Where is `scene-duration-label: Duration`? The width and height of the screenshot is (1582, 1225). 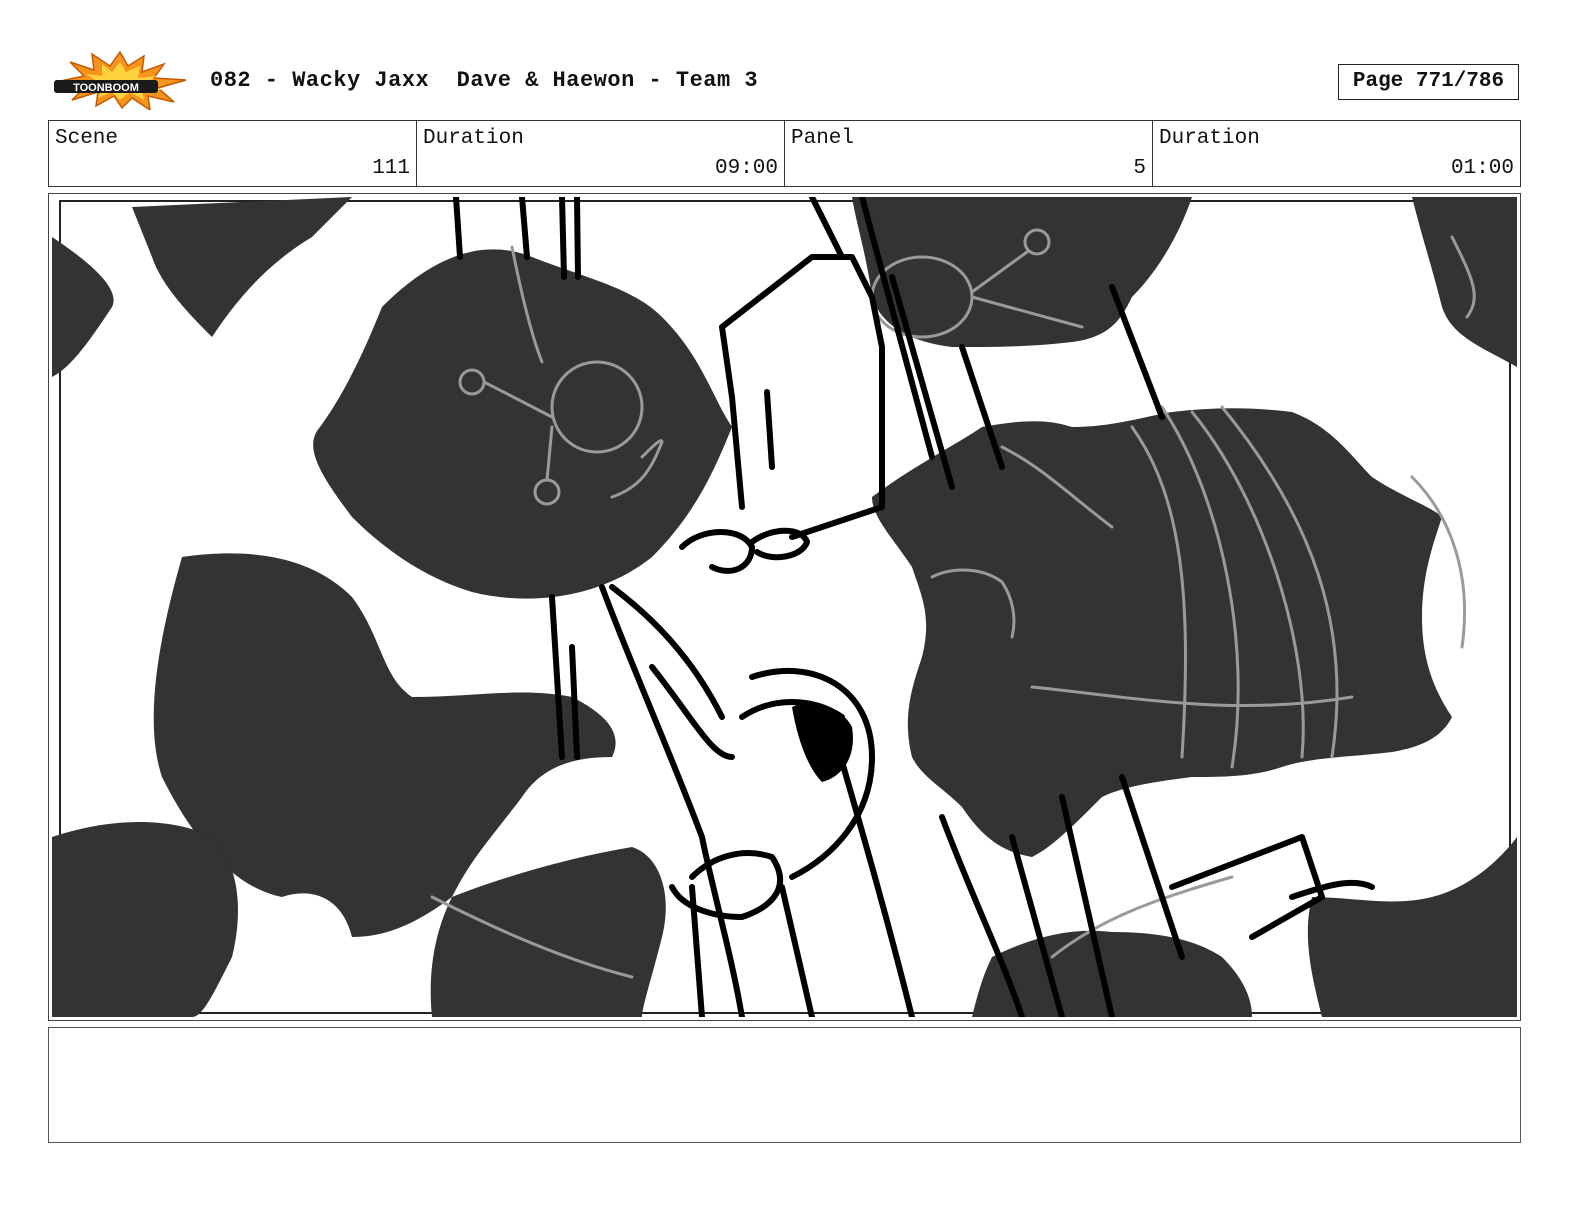
scene-duration-label: Duration is located at coordinates (473, 138).